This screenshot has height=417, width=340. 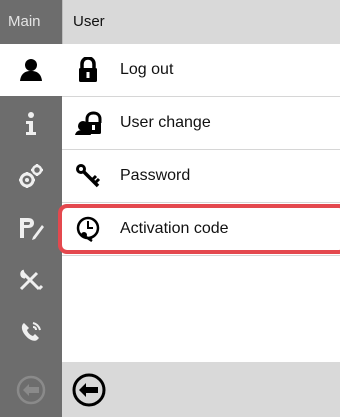 I want to click on settings-gears-icon, so click(x=31, y=176).